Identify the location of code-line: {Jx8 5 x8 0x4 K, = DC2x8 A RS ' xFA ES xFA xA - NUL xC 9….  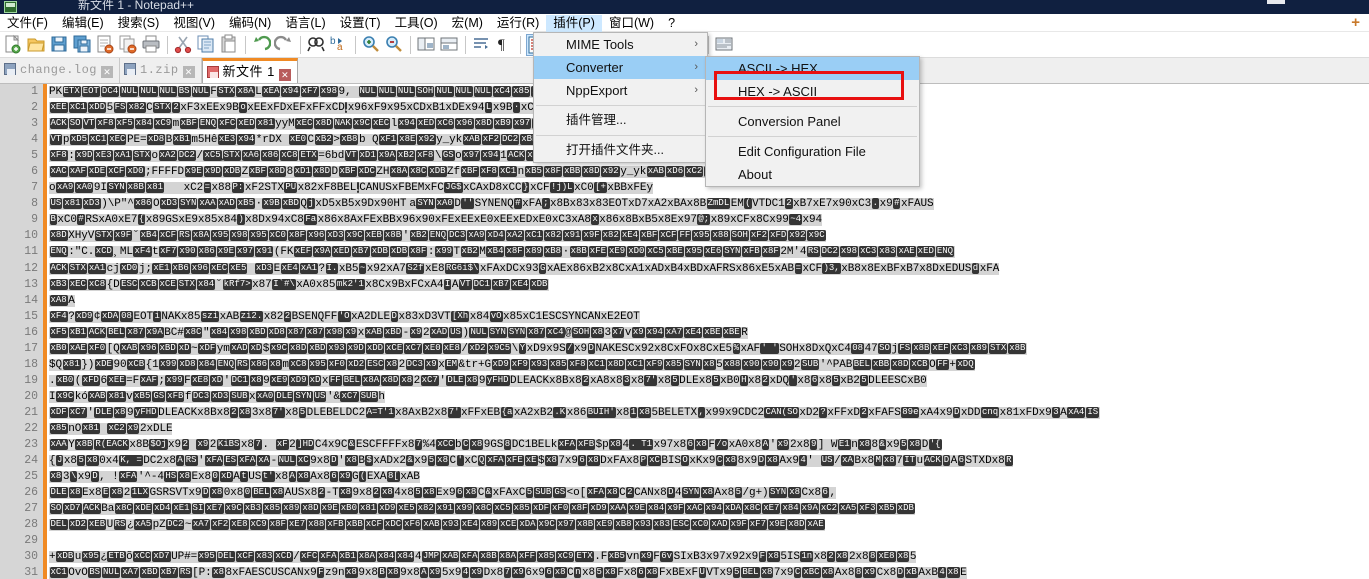
(709, 461).